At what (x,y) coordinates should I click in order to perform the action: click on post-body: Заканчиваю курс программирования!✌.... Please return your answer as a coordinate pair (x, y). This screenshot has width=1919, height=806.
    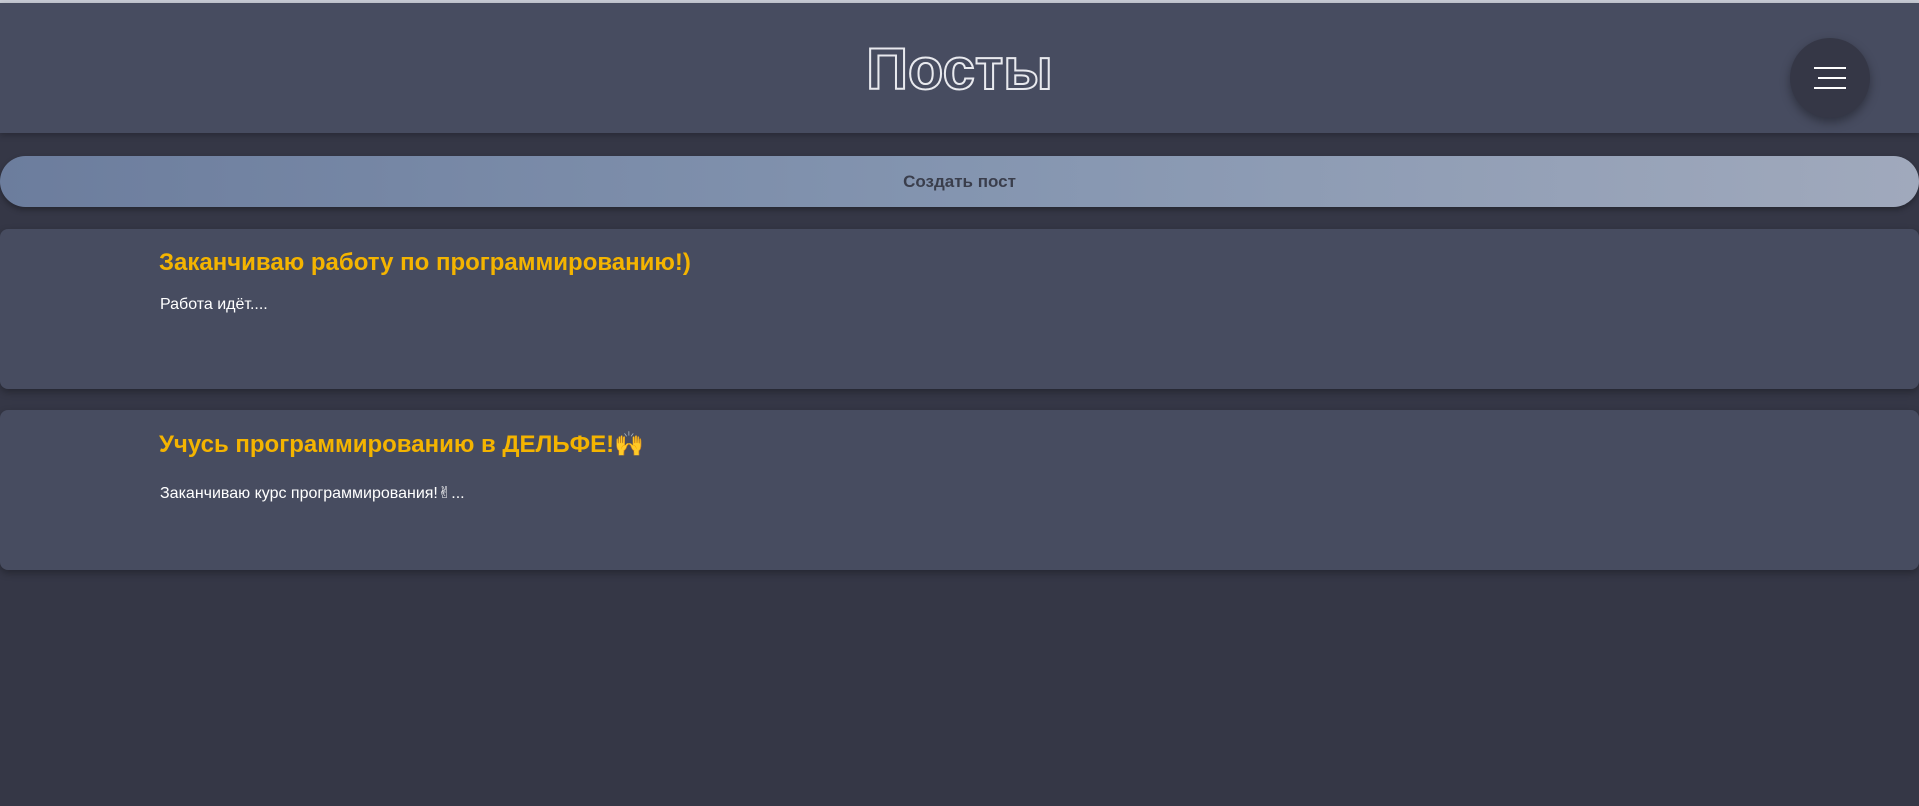
    Looking at the image, I should click on (312, 493).